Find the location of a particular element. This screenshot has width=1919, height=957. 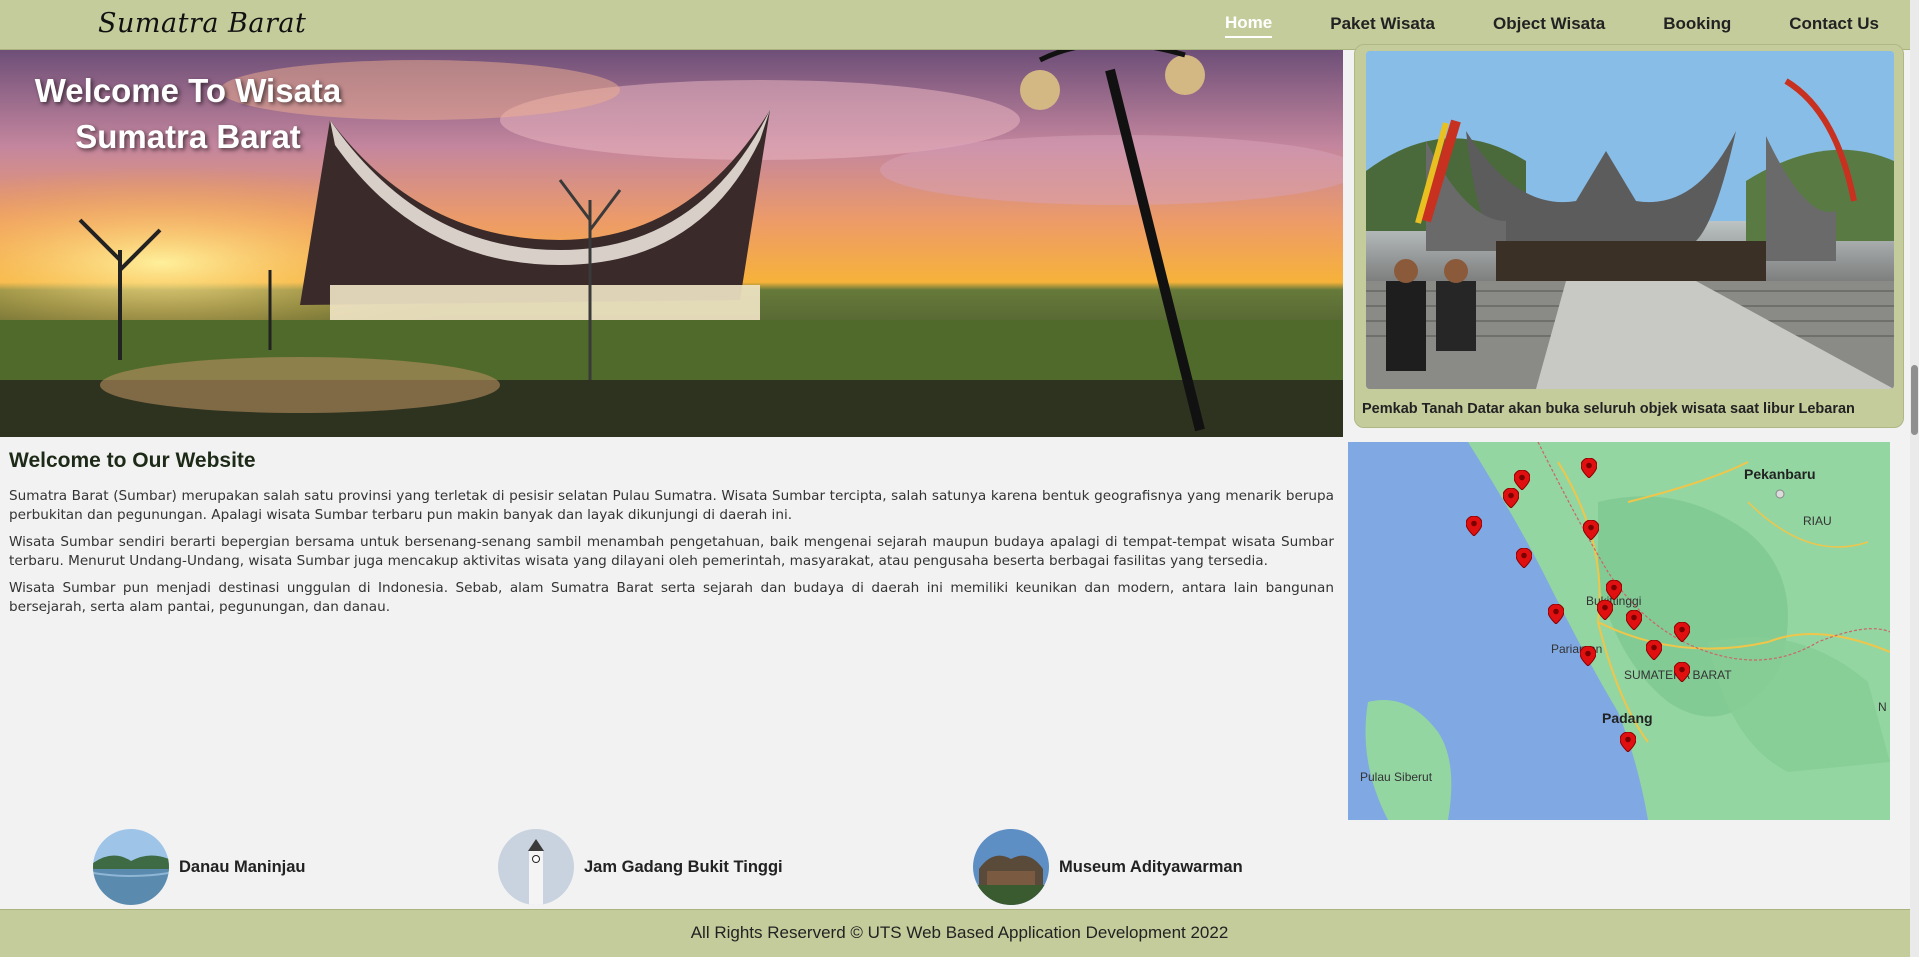

place-item-jam-gadang: Jam Gadang Bukit Tinggi is located at coordinates (640, 867).